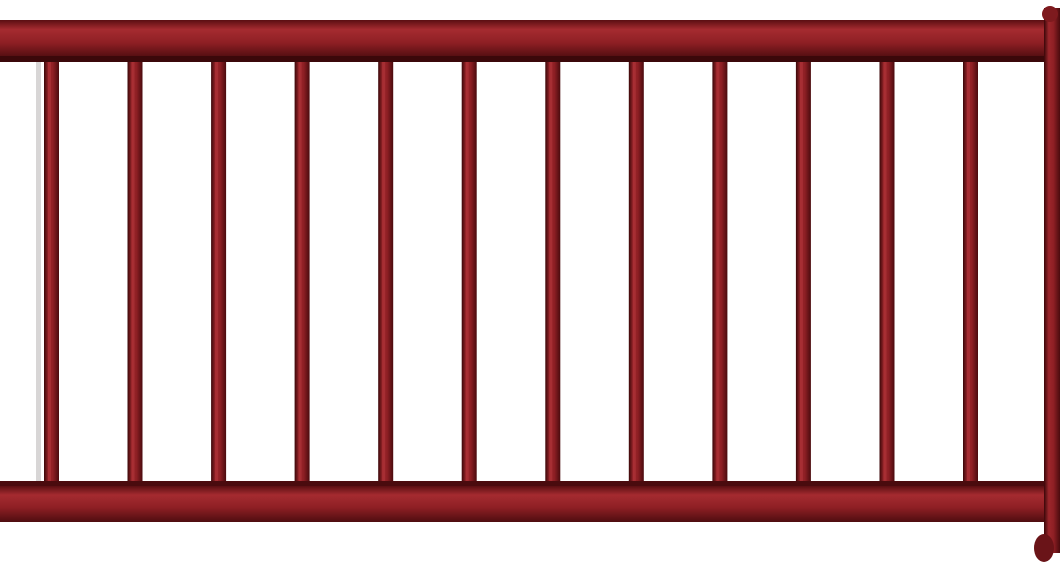 The height and width of the screenshot is (570, 1060). I want to click on bottom-rail, so click(524, 504).